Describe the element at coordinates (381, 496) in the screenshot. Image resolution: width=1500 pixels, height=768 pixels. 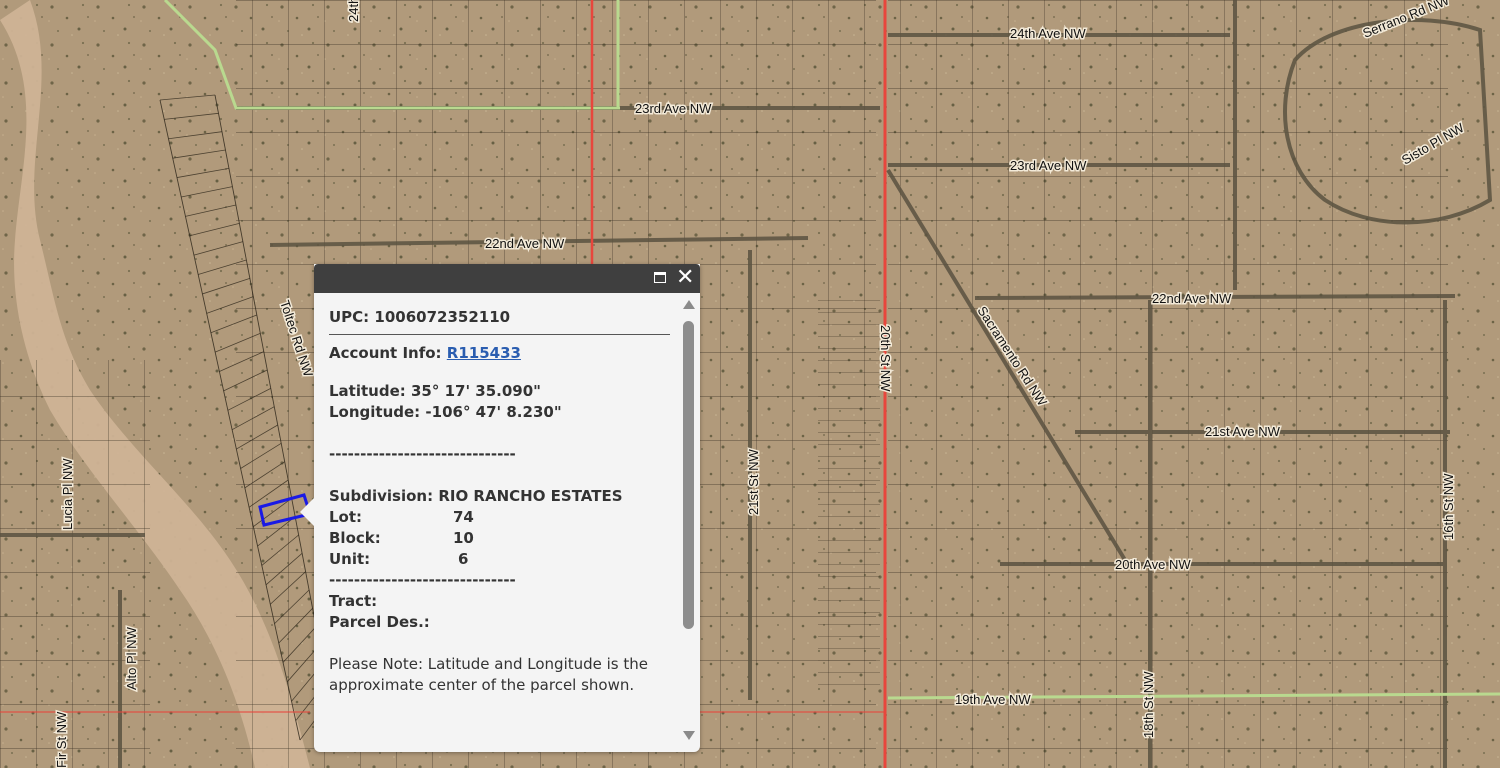
I see `subdivision-label: Subdivision:` at that location.